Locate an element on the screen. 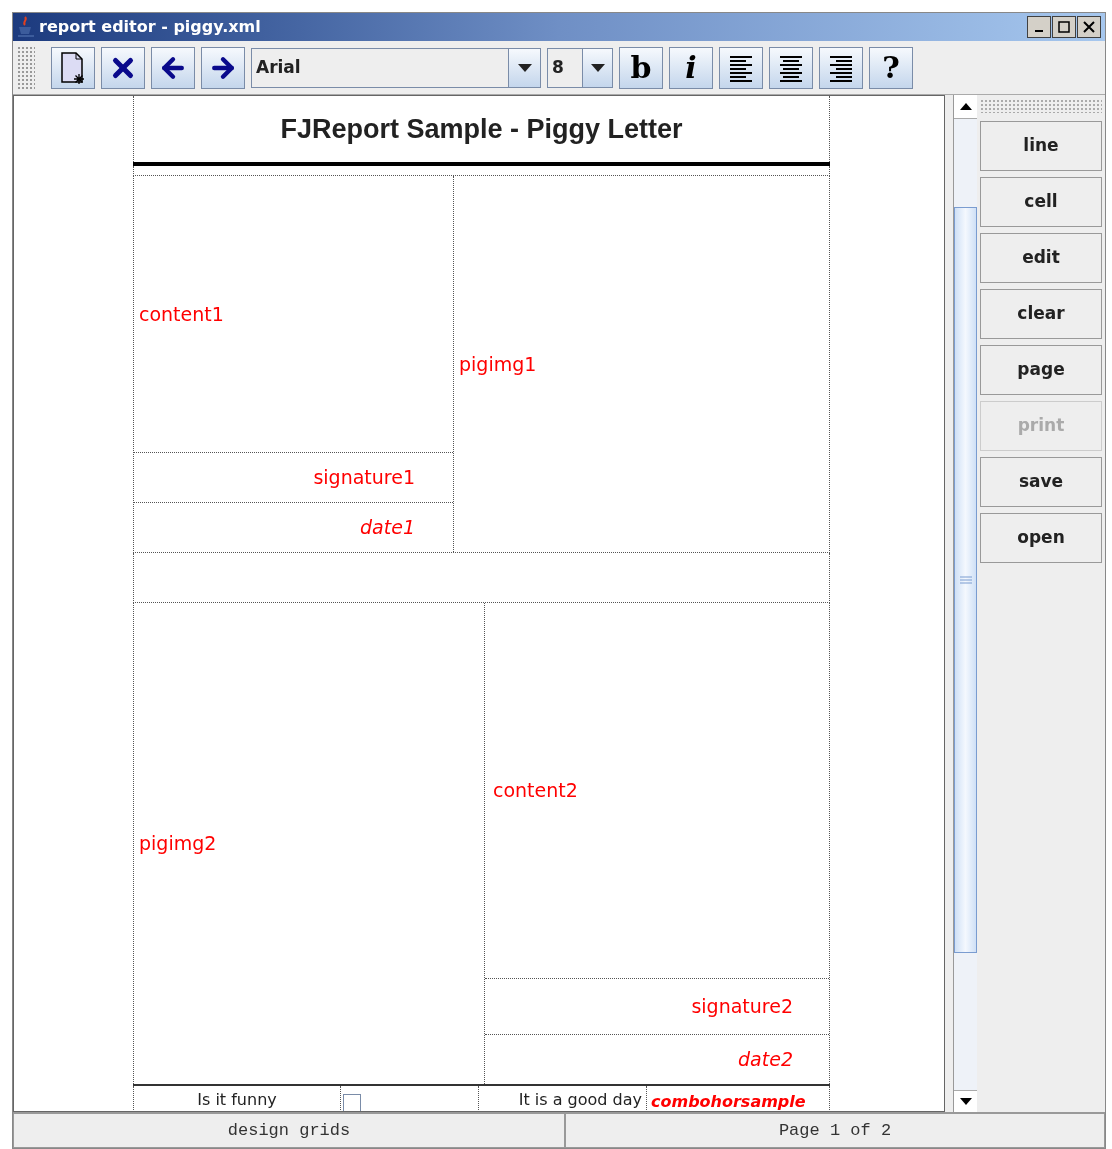  side-button: clear is located at coordinates (1041, 314).